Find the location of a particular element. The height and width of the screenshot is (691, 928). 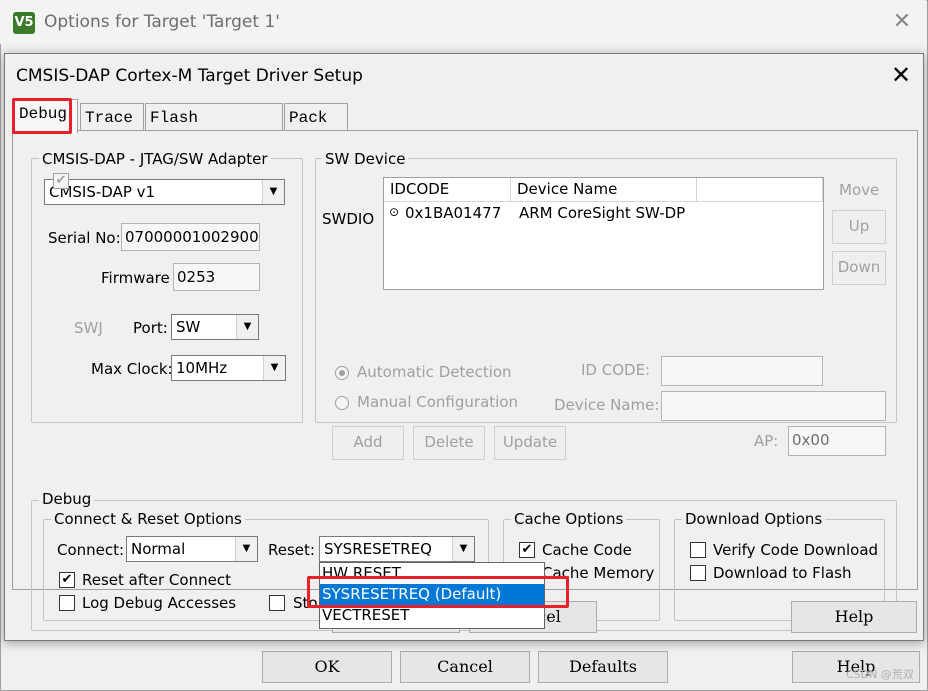

keil-app-icon: V5 is located at coordinates (24, 23).